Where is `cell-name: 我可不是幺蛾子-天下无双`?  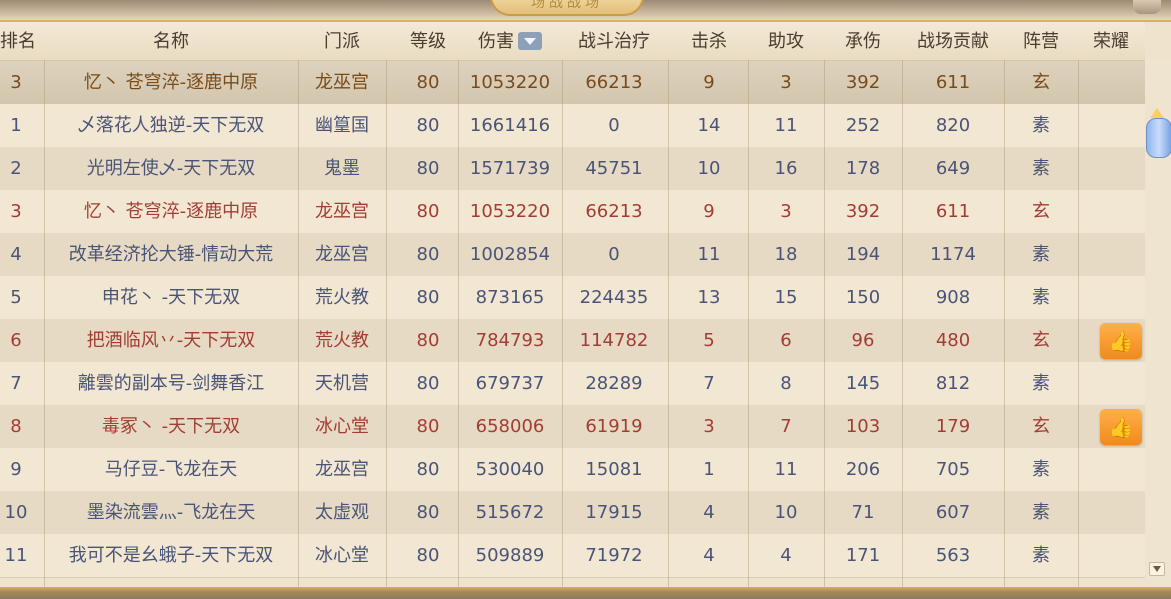 cell-name: 我可不是幺蛾子-天下无双 is located at coordinates (171, 555).